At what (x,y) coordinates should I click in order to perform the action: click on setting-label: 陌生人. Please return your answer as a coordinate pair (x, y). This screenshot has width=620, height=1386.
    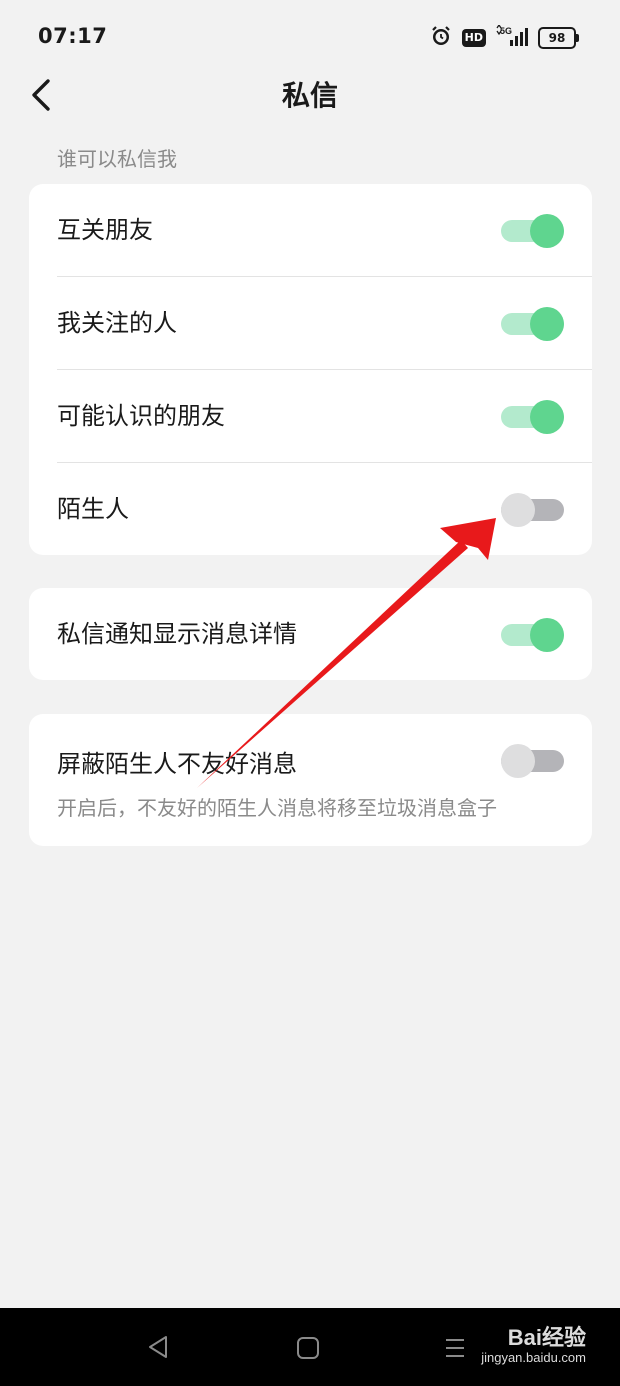
    Looking at the image, I should click on (93, 509).